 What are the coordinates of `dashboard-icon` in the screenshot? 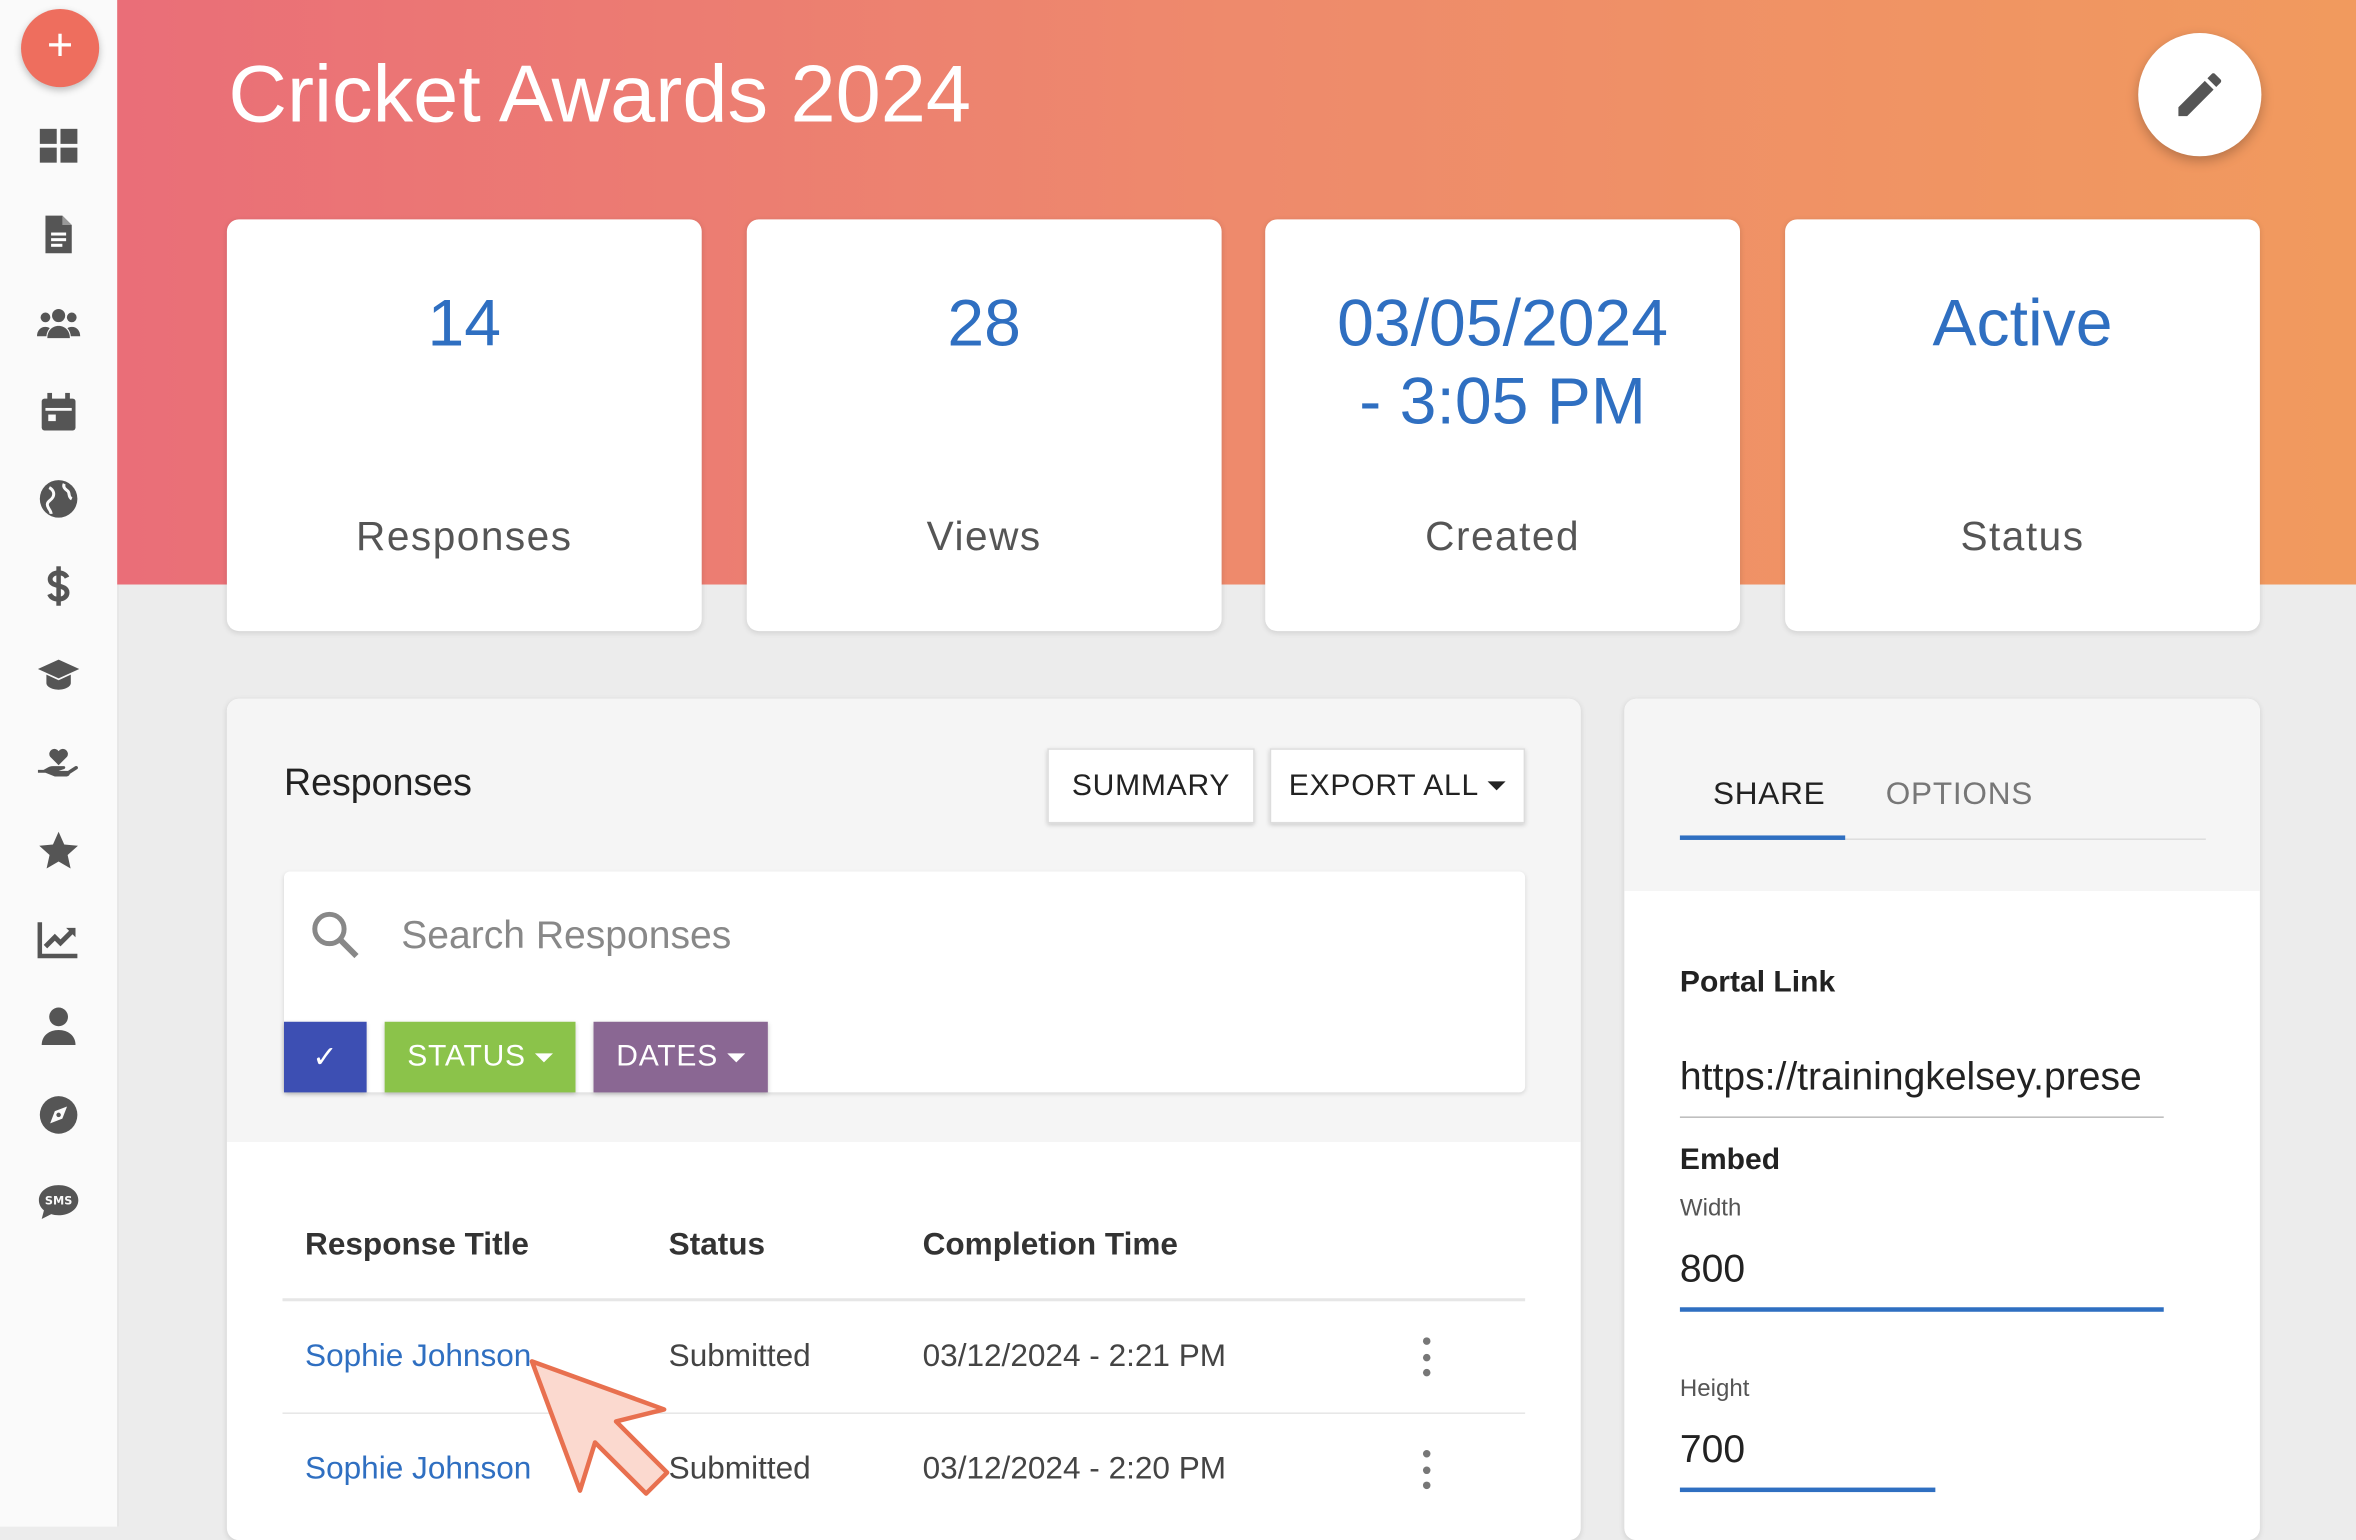 It's located at (58, 145).